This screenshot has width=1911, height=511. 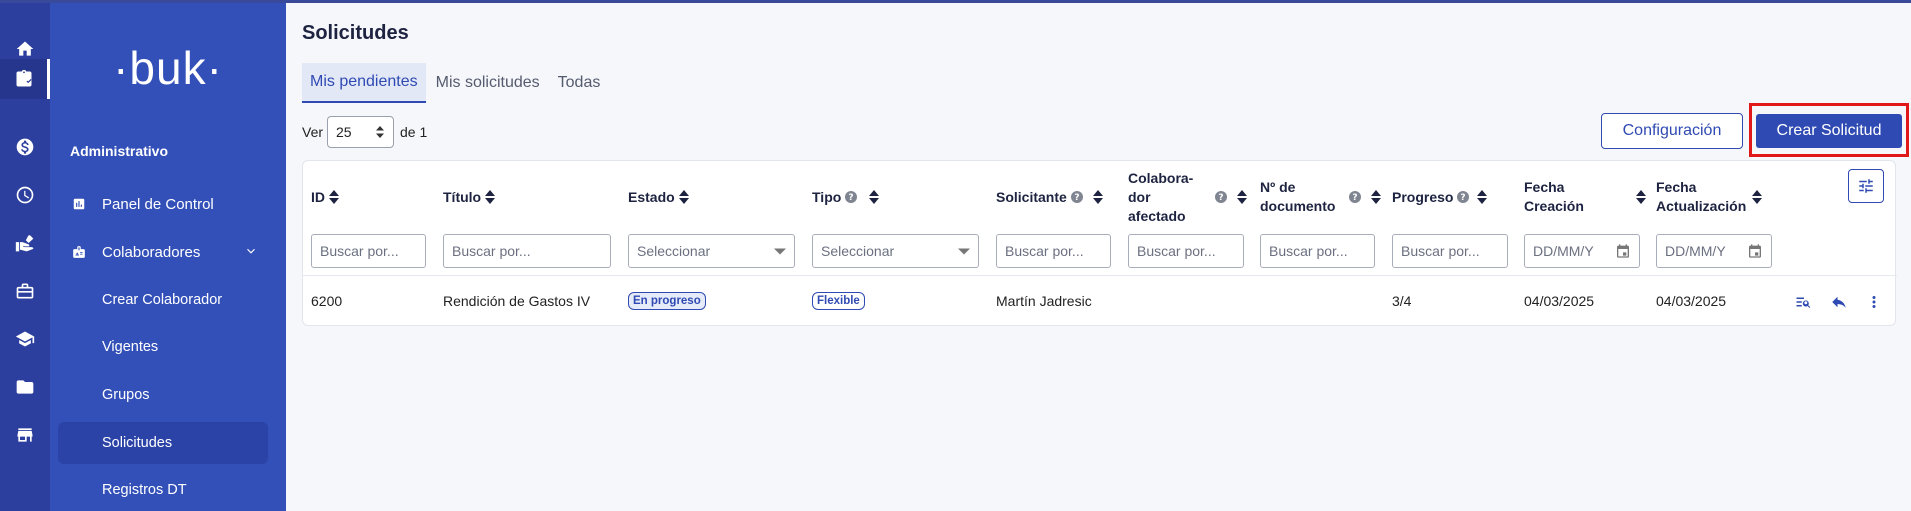 I want to click on filter-fecha-creacion: DD/MM/Y, so click(x=1582, y=251).